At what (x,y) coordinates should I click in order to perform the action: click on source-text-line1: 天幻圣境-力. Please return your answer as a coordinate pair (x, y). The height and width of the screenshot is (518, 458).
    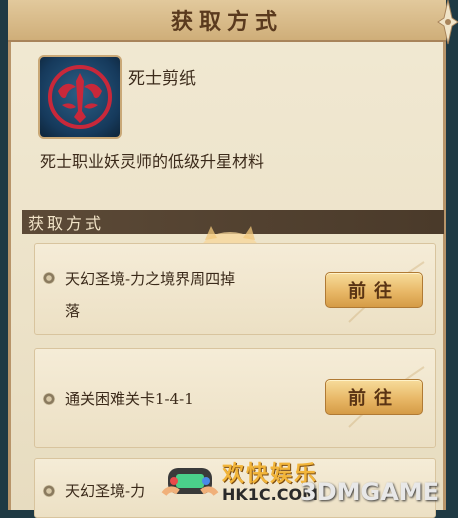
    Looking at the image, I should click on (105, 491).